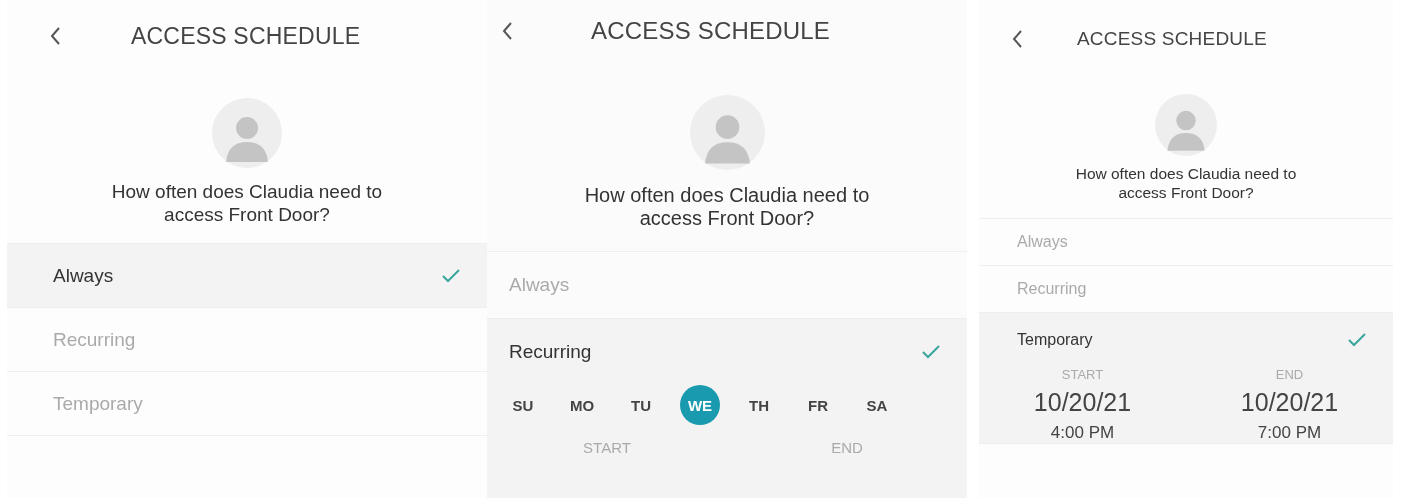 The height and width of the screenshot is (498, 1420). What do you see at coordinates (1289, 433) in the screenshot?
I see `time-value: 7:00 PM` at bounding box center [1289, 433].